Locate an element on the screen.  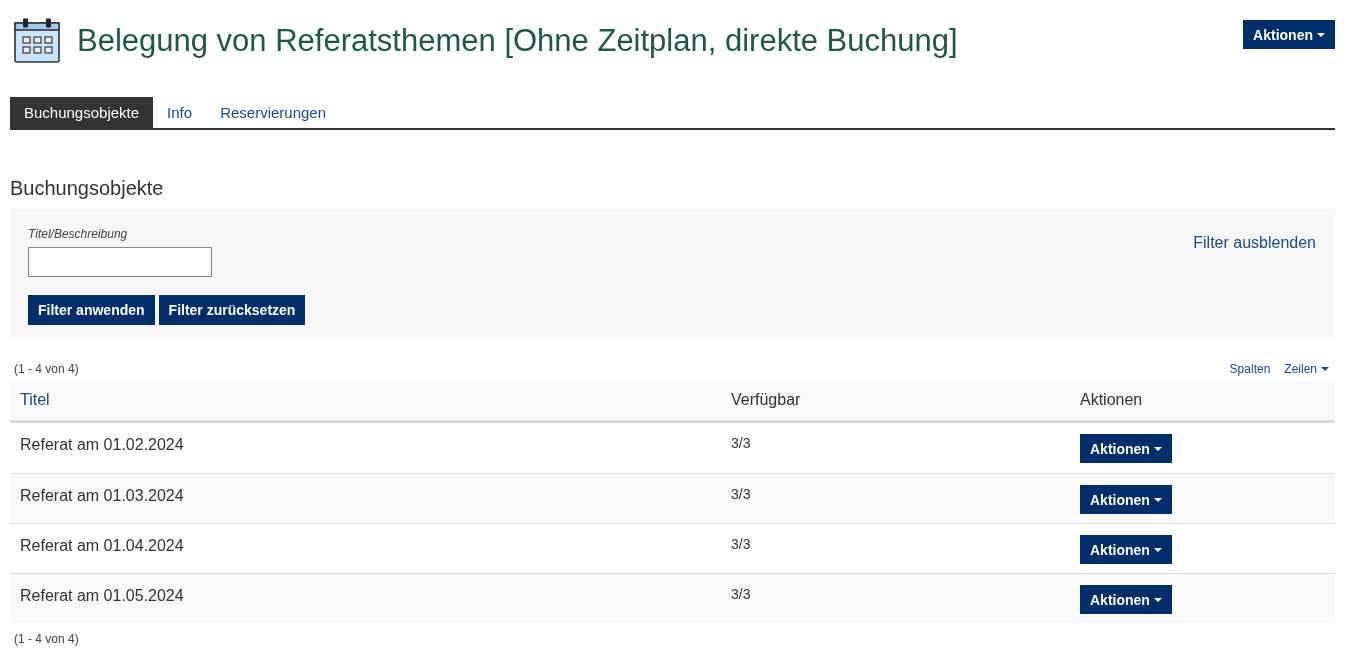
column-header: Aktionen is located at coordinates (1111, 399).